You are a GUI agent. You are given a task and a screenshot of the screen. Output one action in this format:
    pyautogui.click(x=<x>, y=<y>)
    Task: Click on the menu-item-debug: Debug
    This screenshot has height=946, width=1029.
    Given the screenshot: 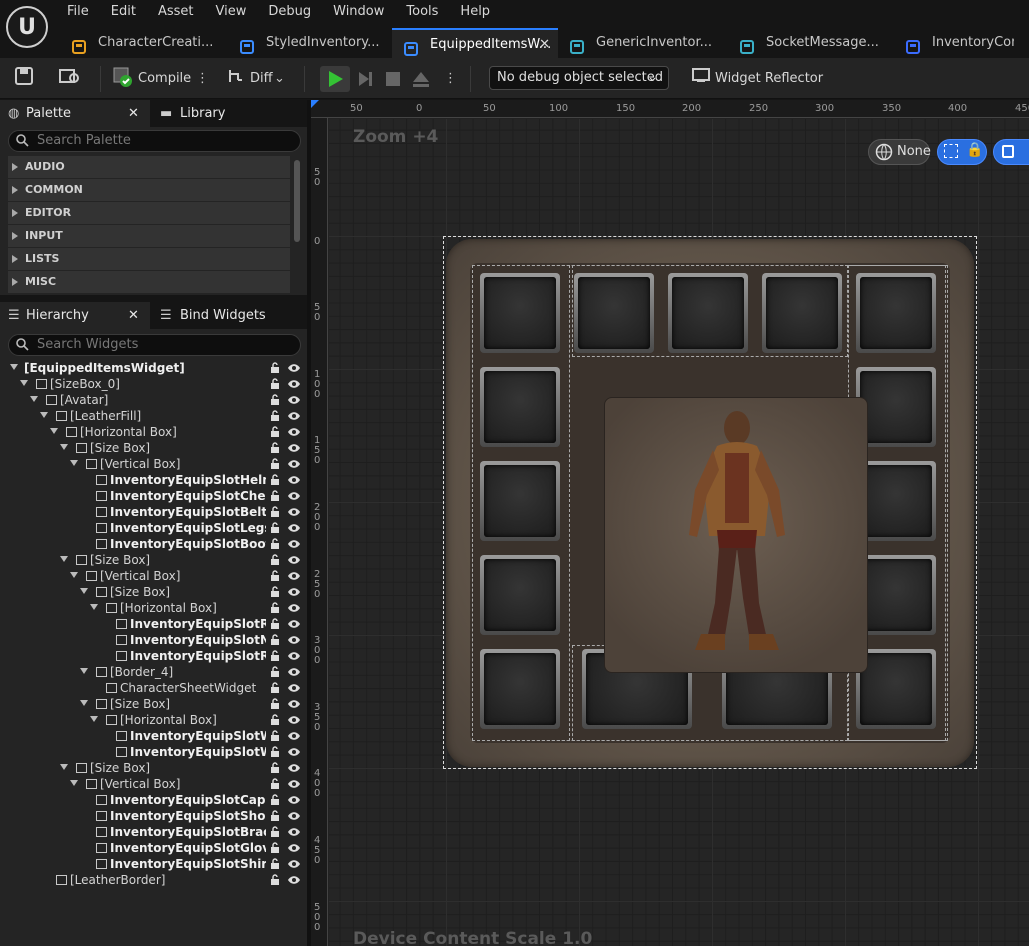 What is the action you would take?
    pyautogui.click(x=289, y=12)
    